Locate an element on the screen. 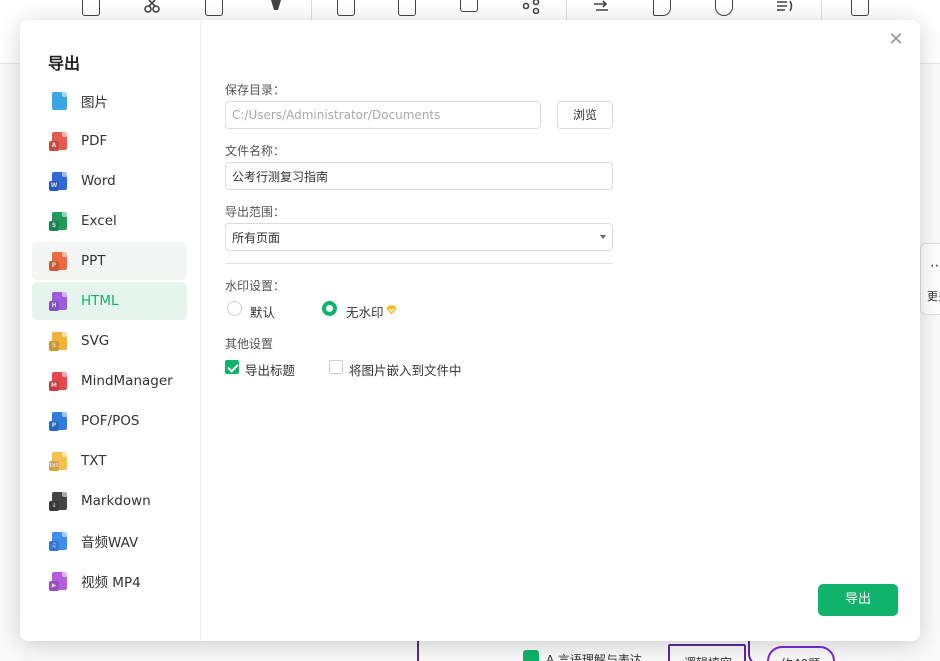  embed-images-label: 将图片嵌入到文件中 is located at coordinates (405, 369).